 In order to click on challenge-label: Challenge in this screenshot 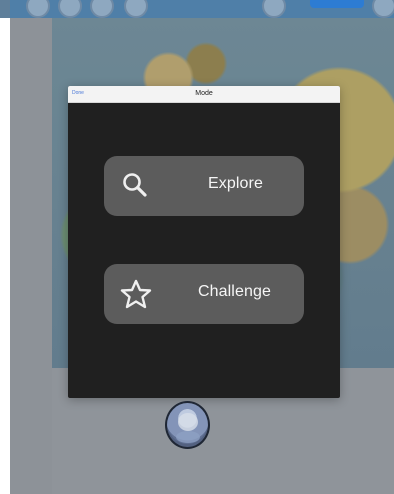, I will do `click(234, 291)`.